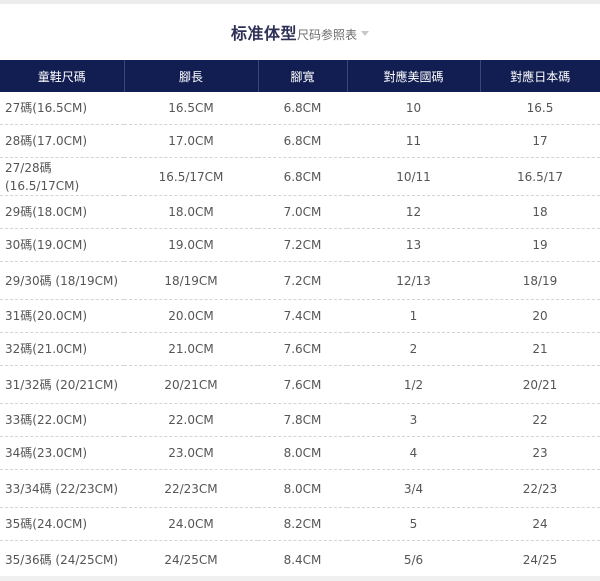 This screenshot has width=600, height=581. Describe the element at coordinates (62, 453) in the screenshot. I see `table-cell: 34碼(23.0CM)` at that location.